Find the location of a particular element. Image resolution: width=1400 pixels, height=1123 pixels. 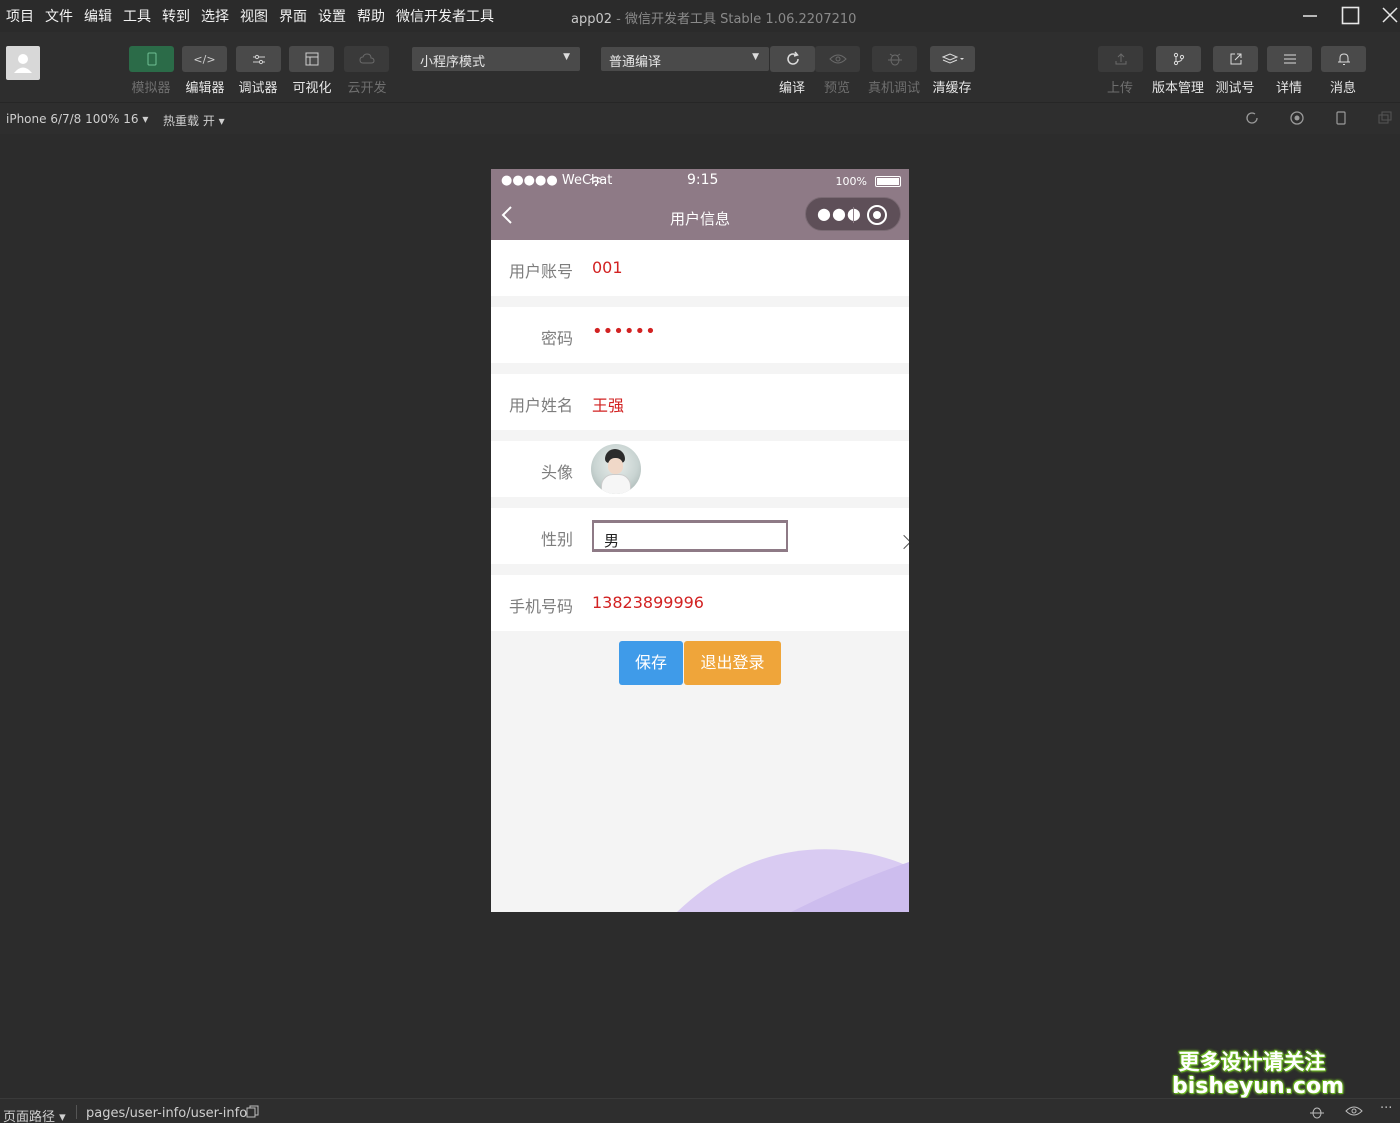

code-icon: </> is located at coordinates (204, 59).